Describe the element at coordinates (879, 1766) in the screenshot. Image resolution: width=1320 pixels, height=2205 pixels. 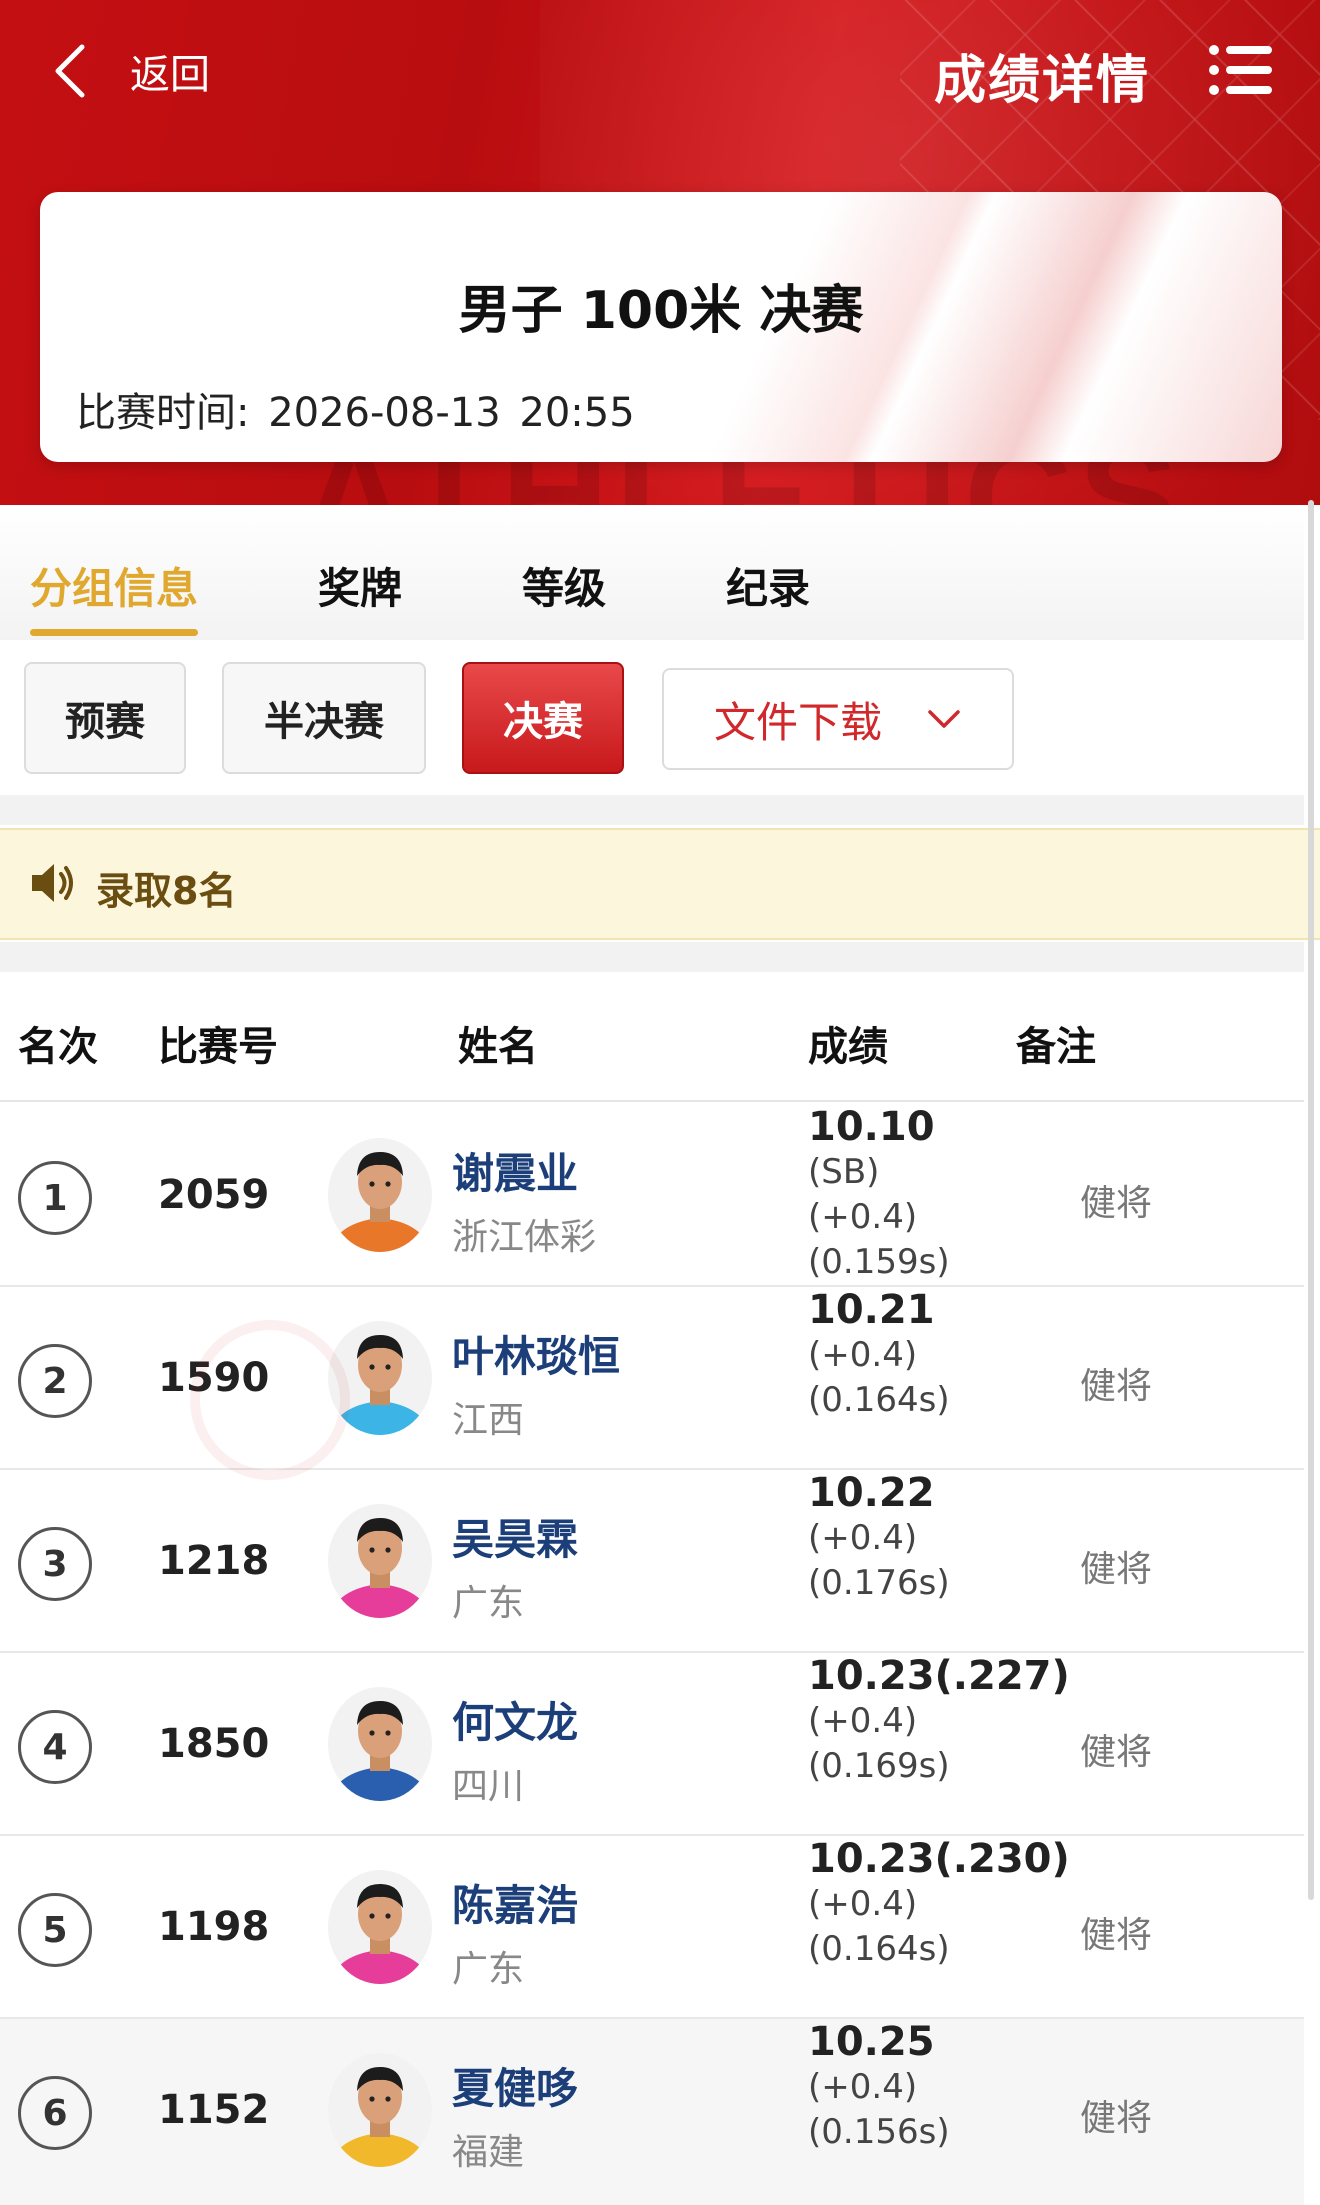
I see `result-detail: (0.169s)` at that location.